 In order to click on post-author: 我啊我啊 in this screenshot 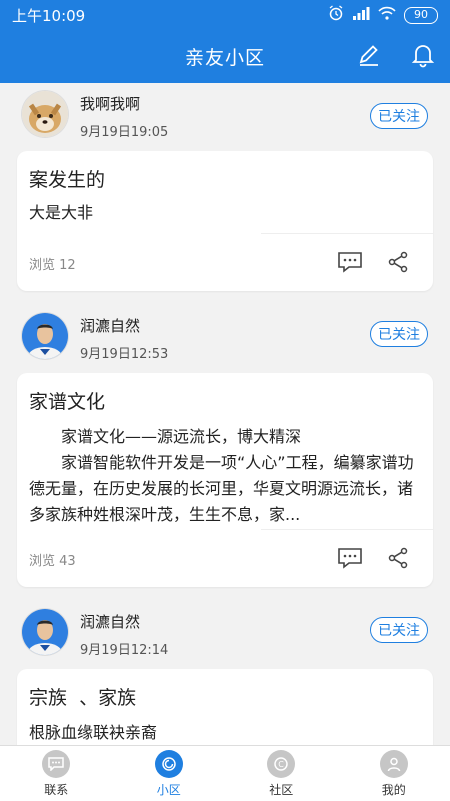, I will do `click(110, 103)`.